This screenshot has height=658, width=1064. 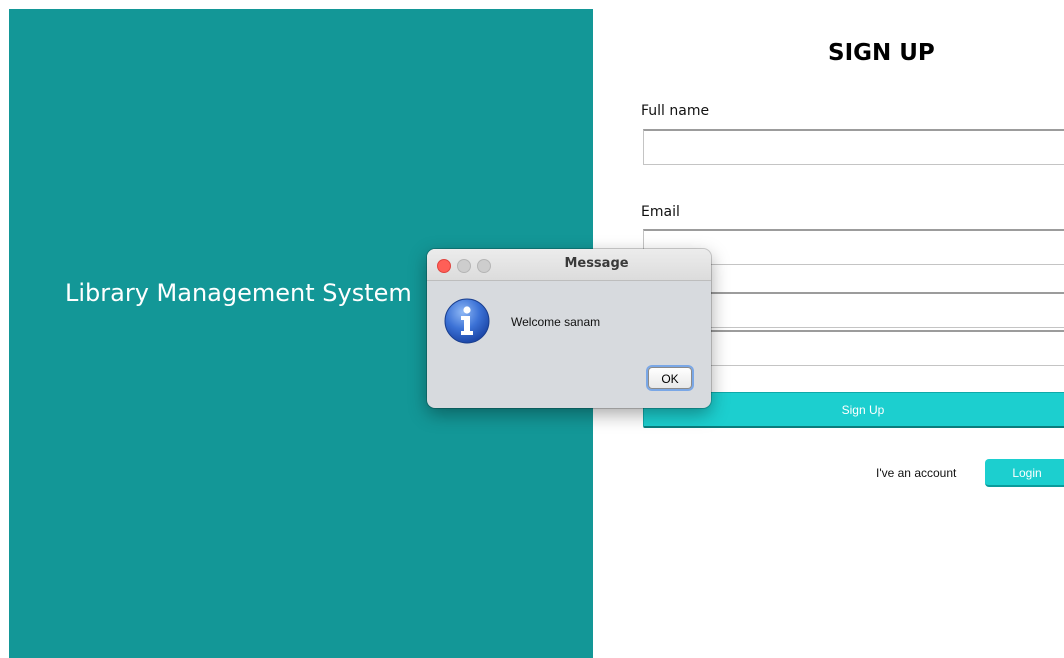 What do you see at coordinates (853, 147) in the screenshot?
I see `full-name-field` at bounding box center [853, 147].